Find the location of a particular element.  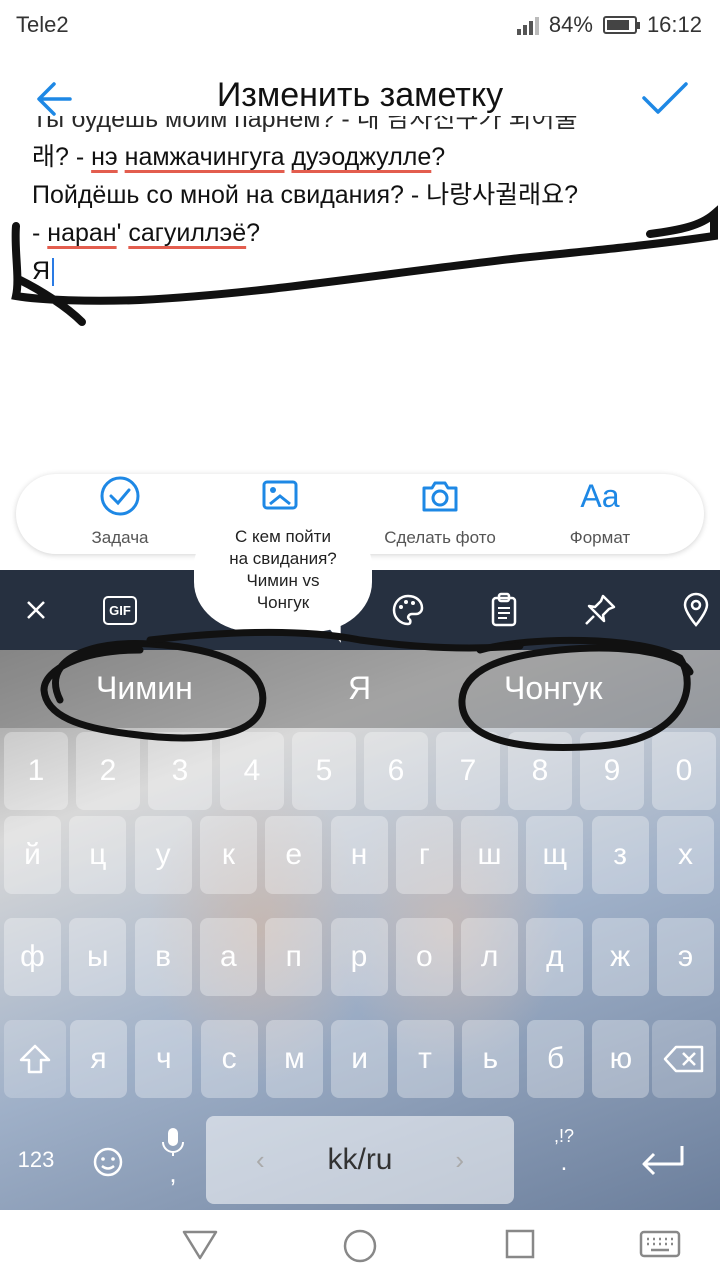

task-button: Задача is located at coordinates (120, 514).